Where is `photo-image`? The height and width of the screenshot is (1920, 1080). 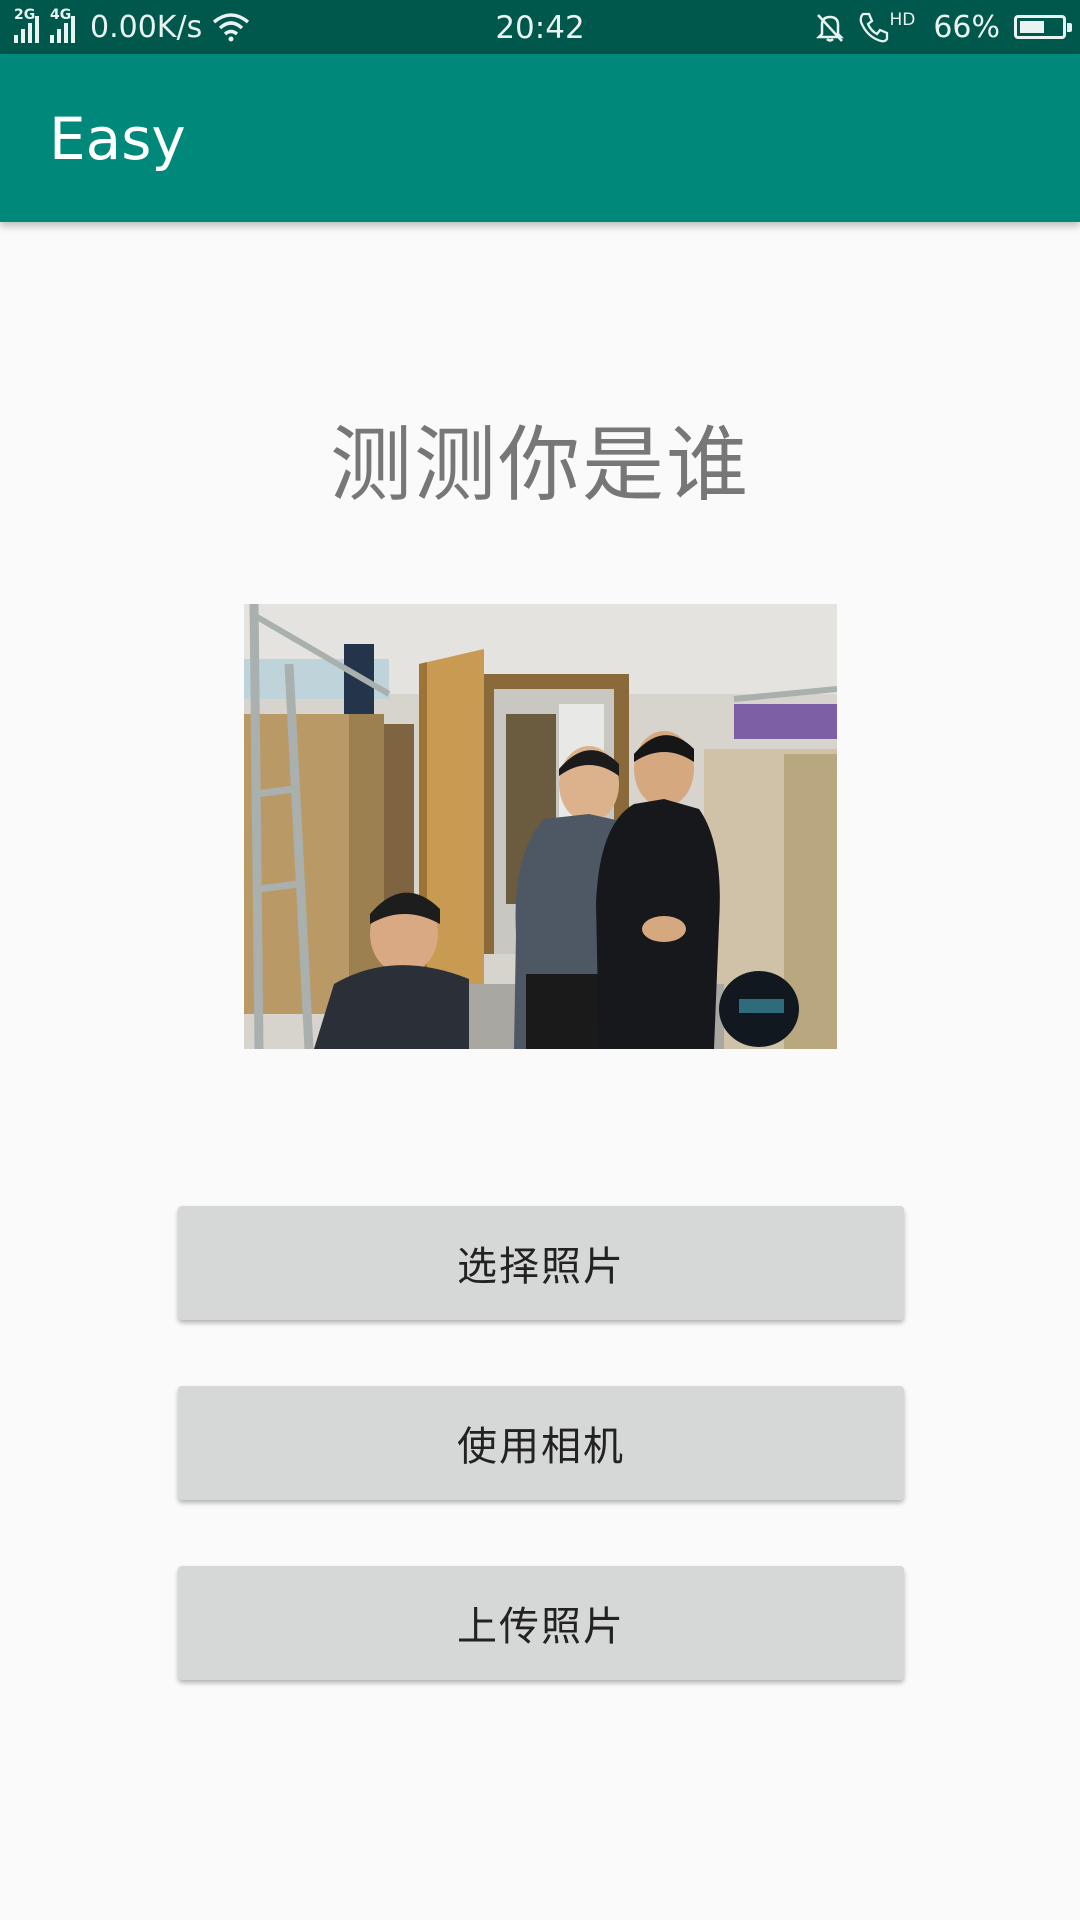 photo-image is located at coordinates (540, 826).